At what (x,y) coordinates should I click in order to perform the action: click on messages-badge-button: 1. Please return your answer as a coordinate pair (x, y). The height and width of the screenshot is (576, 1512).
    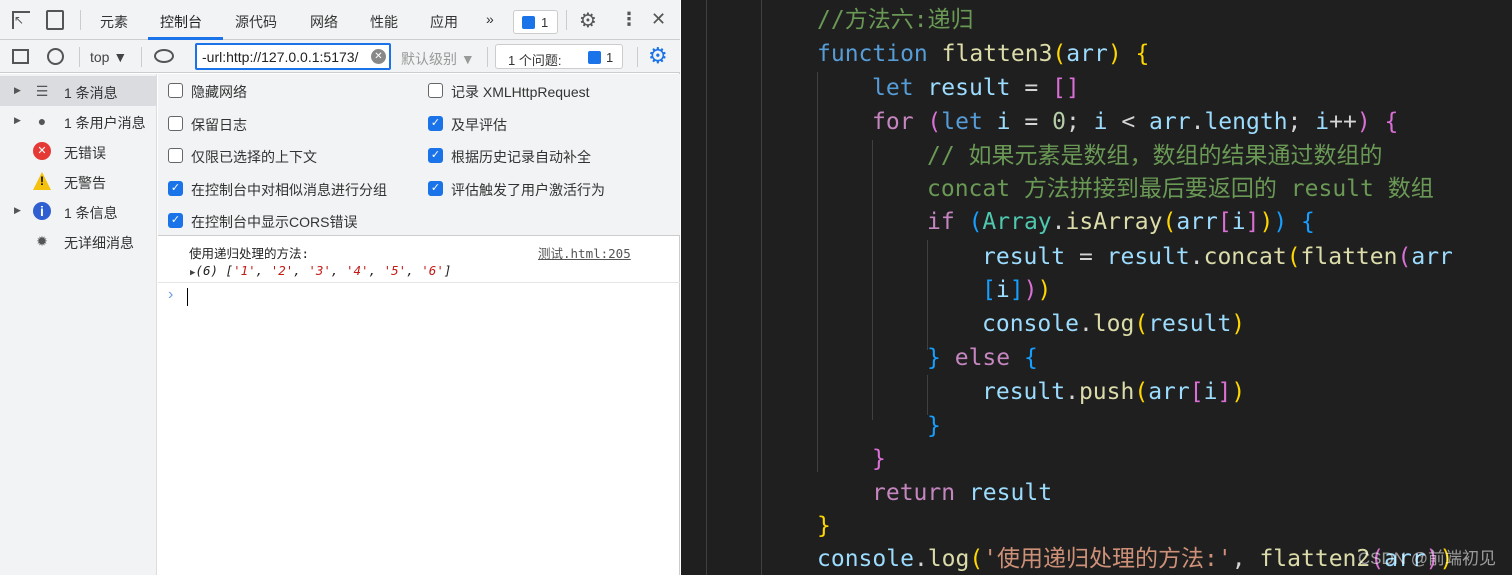
    Looking at the image, I should click on (535, 22).